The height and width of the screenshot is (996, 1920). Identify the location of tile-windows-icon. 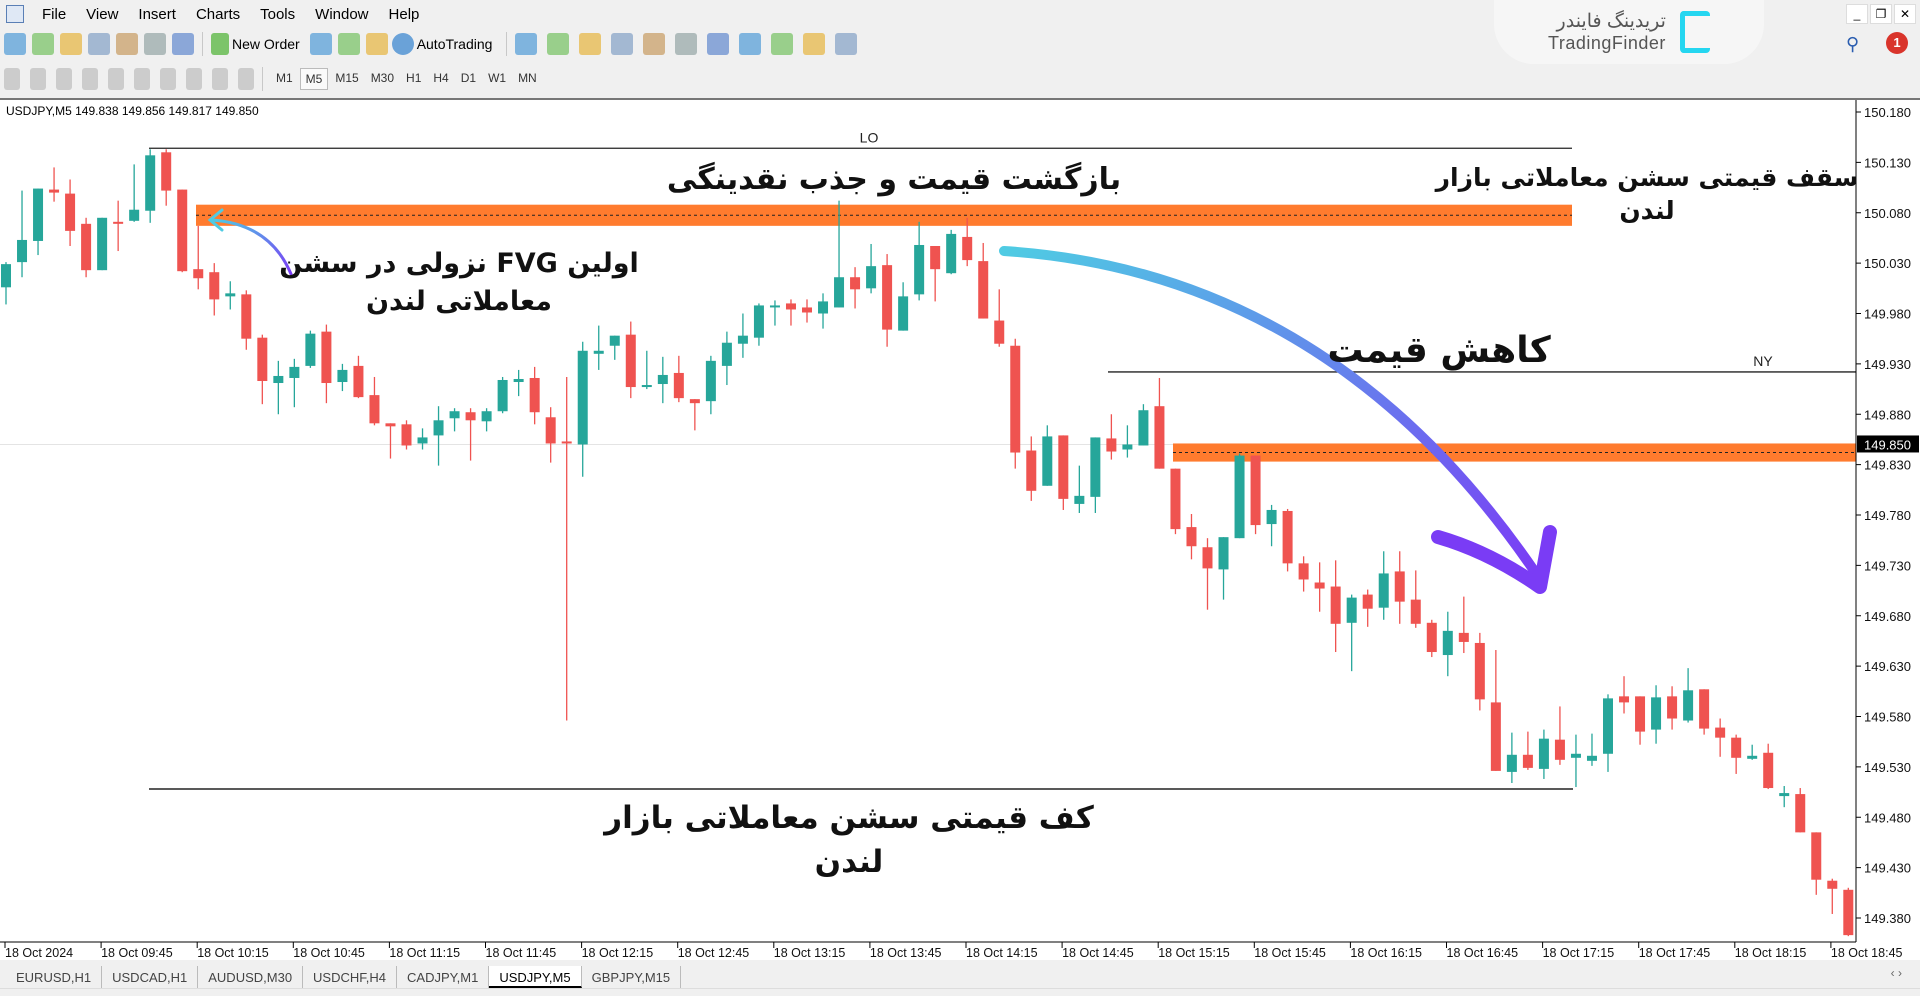
(686, 44).